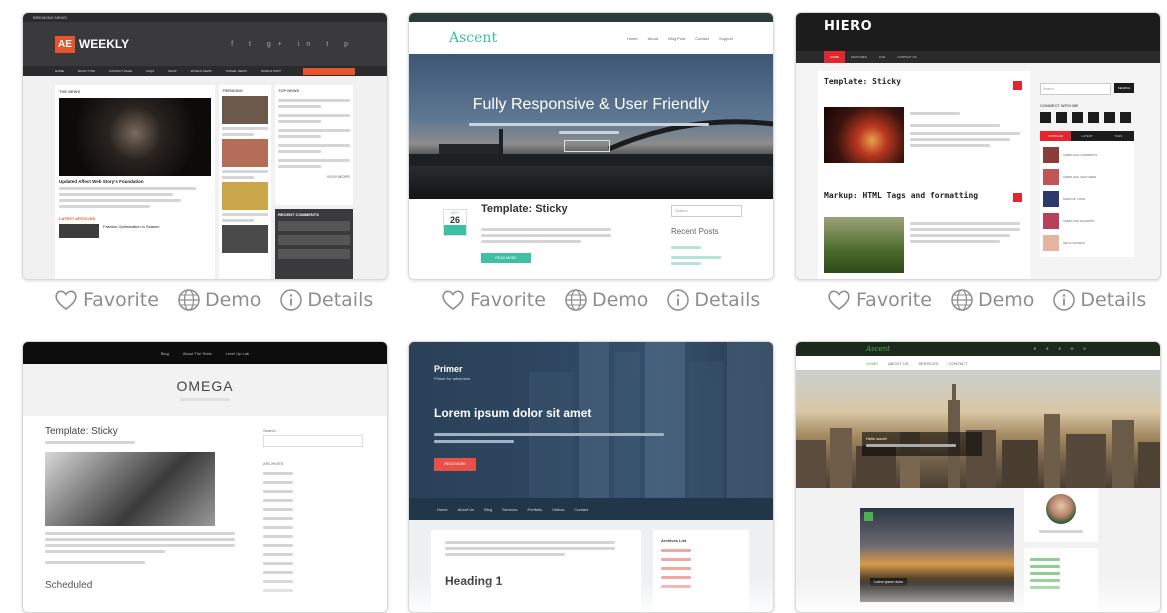 This screenshot has width=1167, height=613. What do you see at coordinates (79, 231) in the screenshot?
I see `weekly-latest-thumb` at bounding box center [79, 231].